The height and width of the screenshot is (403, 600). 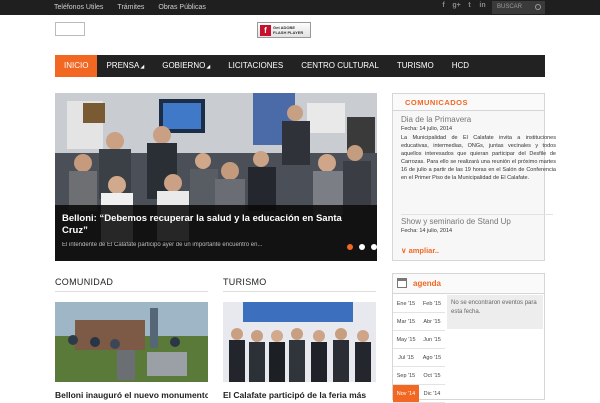 I want to click on turismo-heading: TURISMO, so click(x=245, y=282).